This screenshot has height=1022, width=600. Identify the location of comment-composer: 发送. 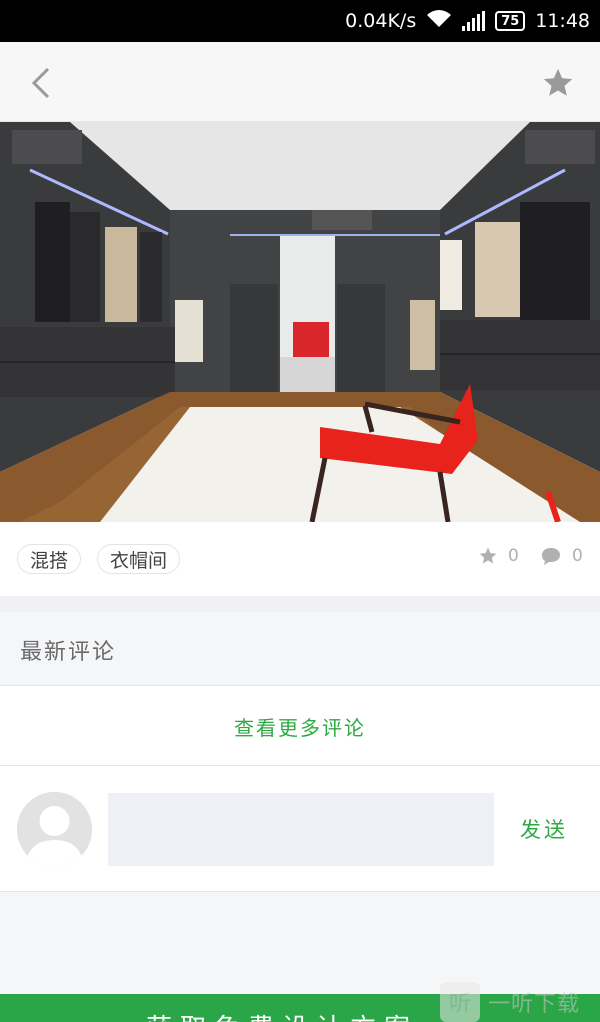
(300, 829).